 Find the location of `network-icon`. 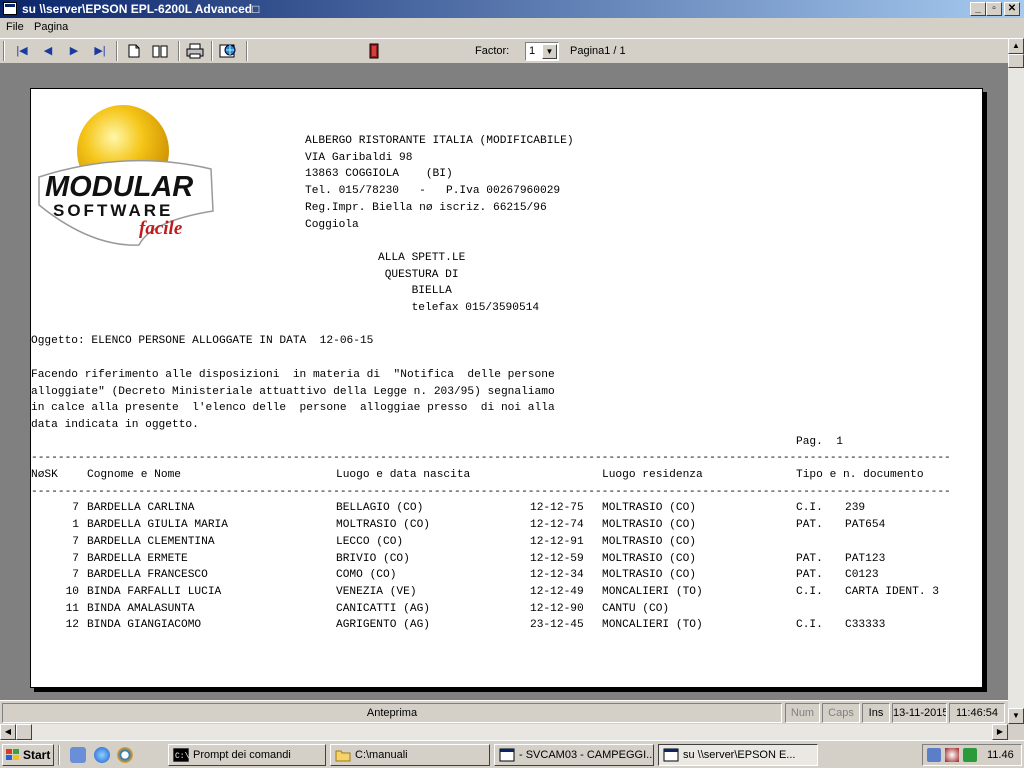

network-icon is located at coordinates (934, 755).